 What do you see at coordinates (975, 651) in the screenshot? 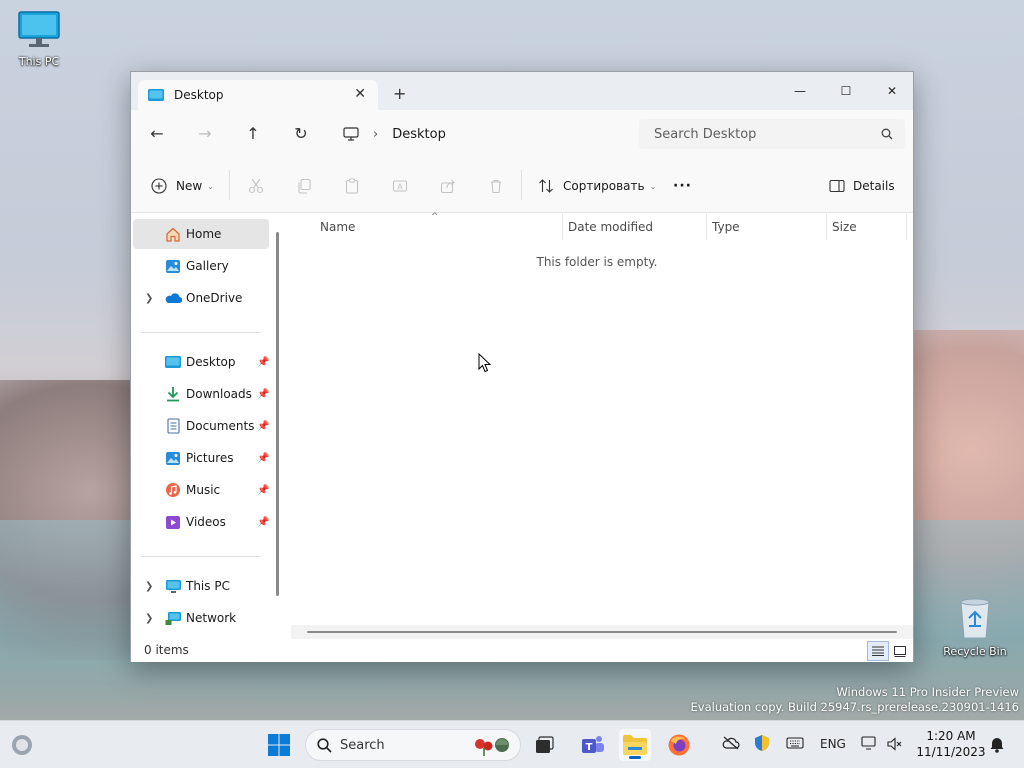
I see `desktop-icon-label: Recycle Bin` at bounding box center [975, 651].